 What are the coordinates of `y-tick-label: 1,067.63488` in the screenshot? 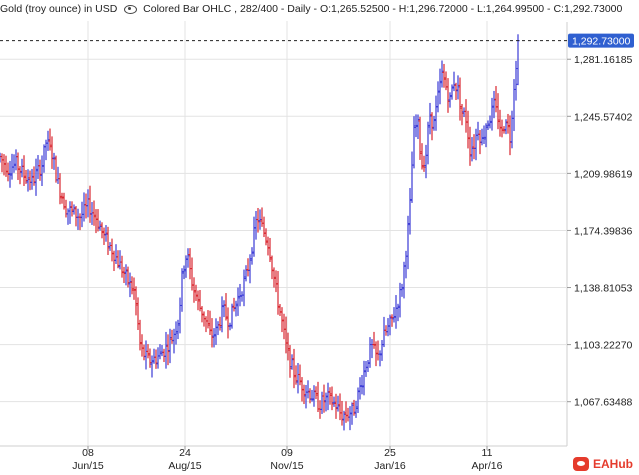 It's located at (603, 403).